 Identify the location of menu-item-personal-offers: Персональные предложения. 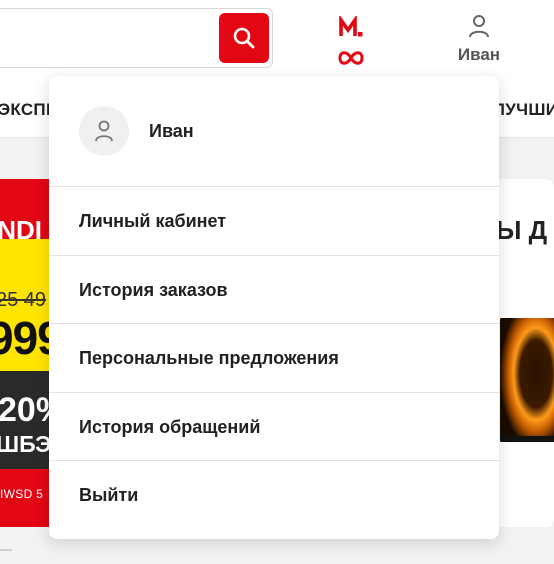
(274, 357).